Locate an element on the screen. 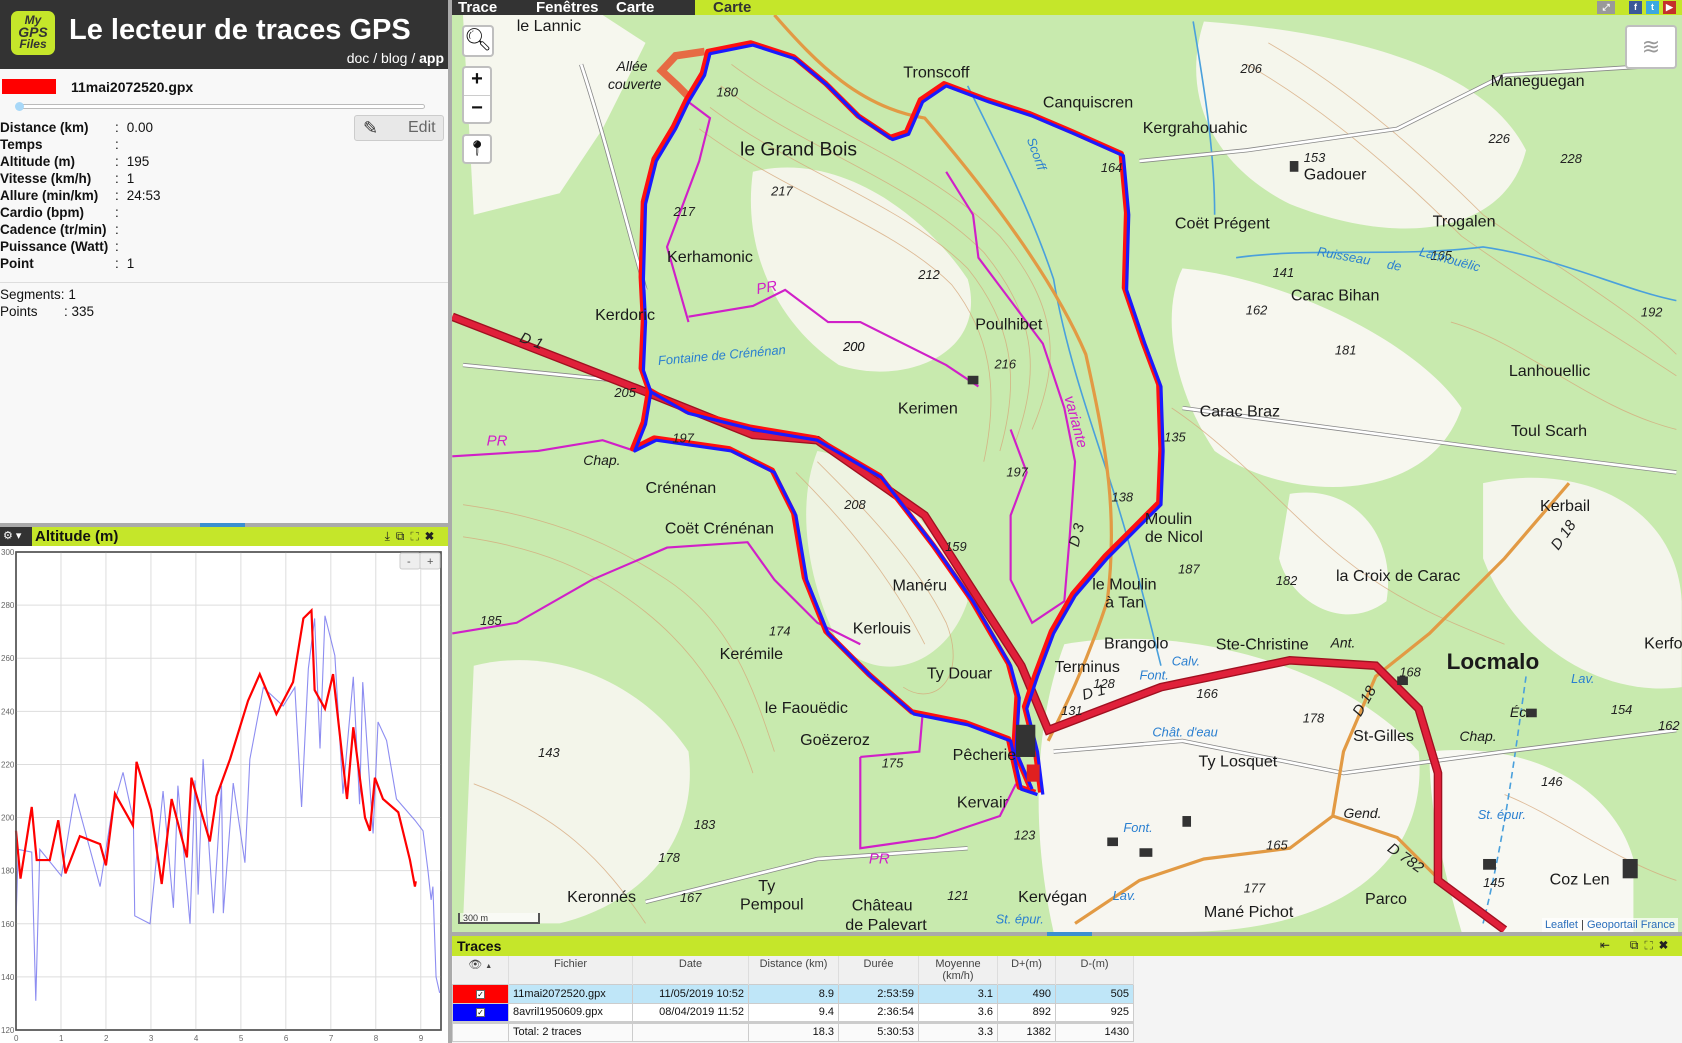 This screenshot has width=1682, height=1043. height-label: 145 is located at coordinates (1494, 882).